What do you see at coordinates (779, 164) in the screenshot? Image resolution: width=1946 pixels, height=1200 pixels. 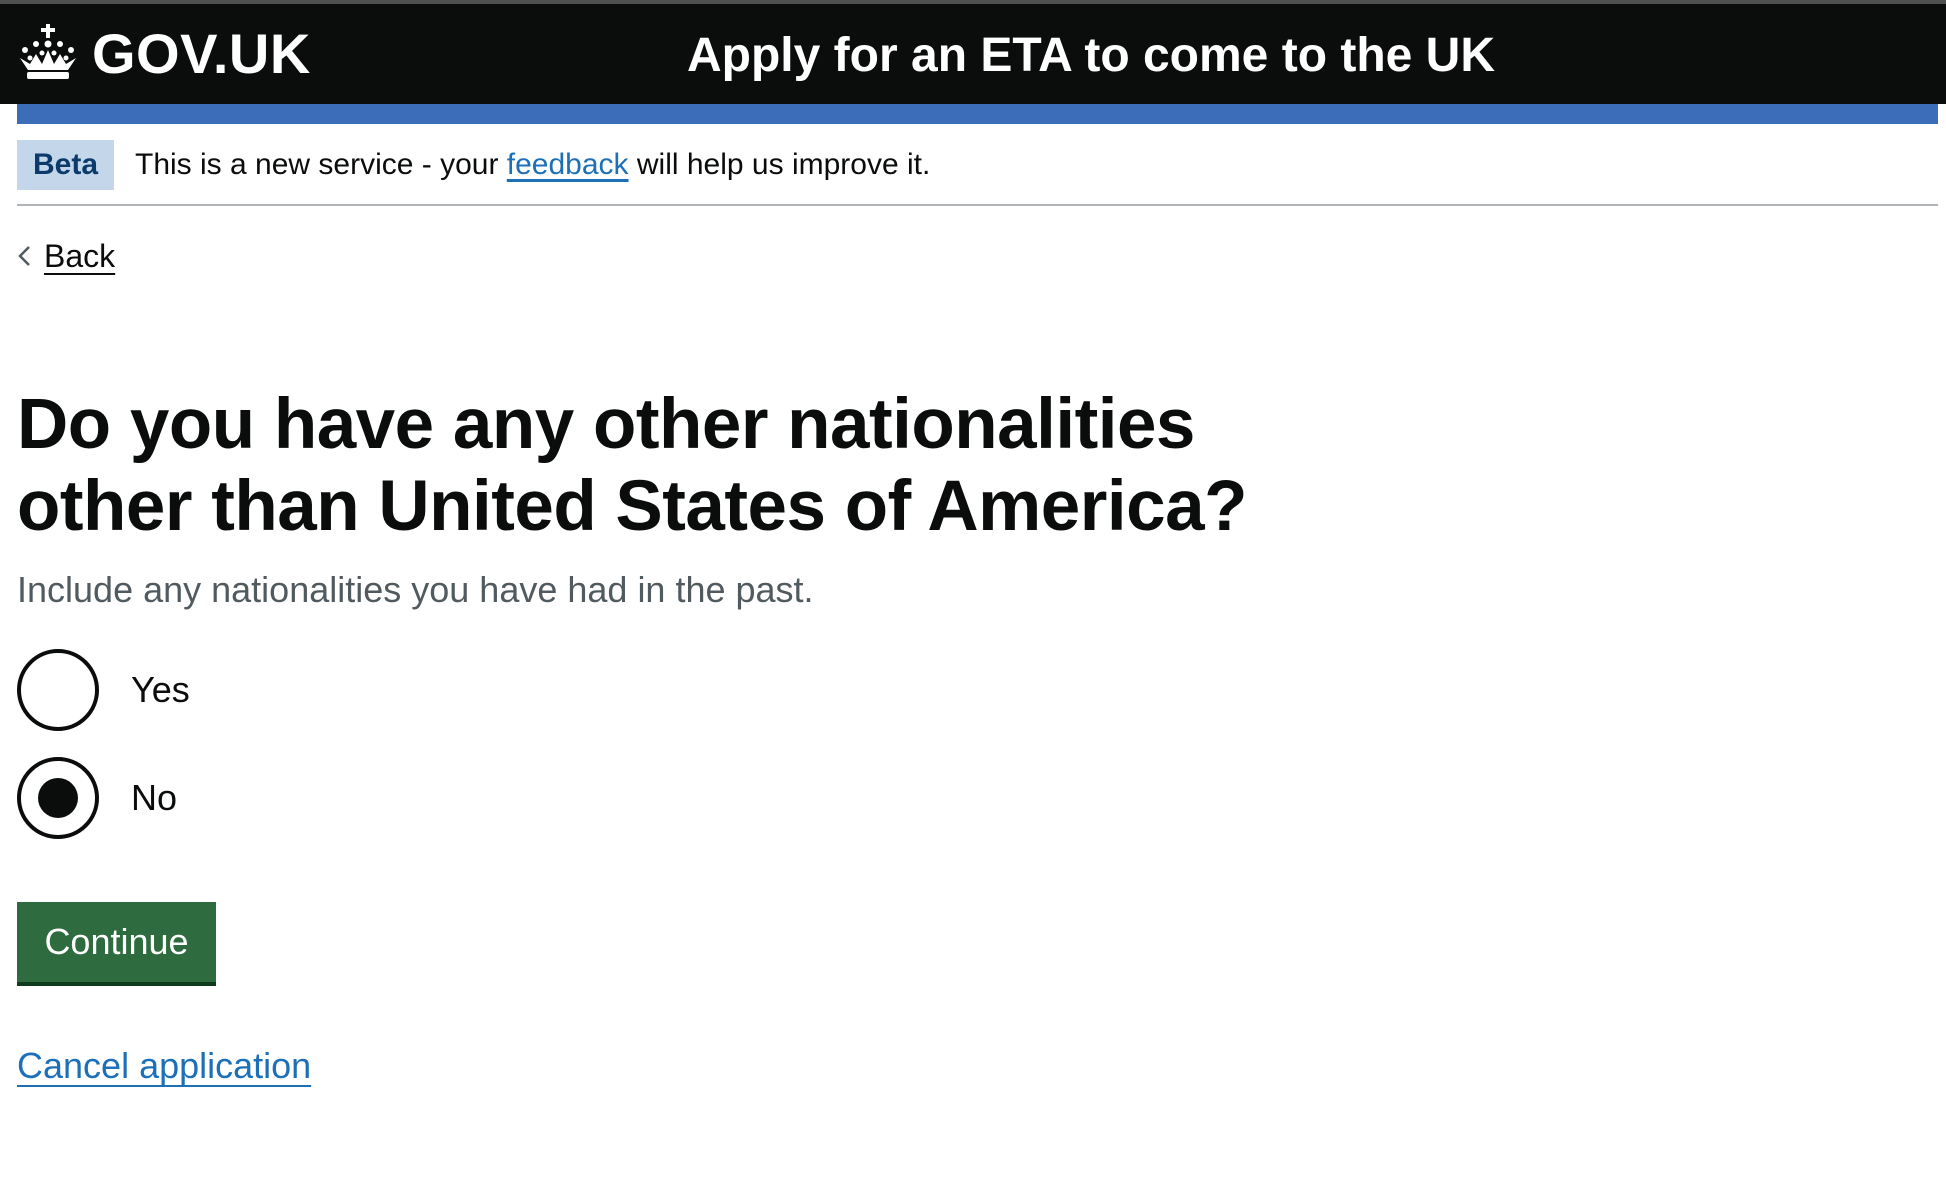 I see `phase-text-after: will help us improve it.` at bounding box center [779, 164].